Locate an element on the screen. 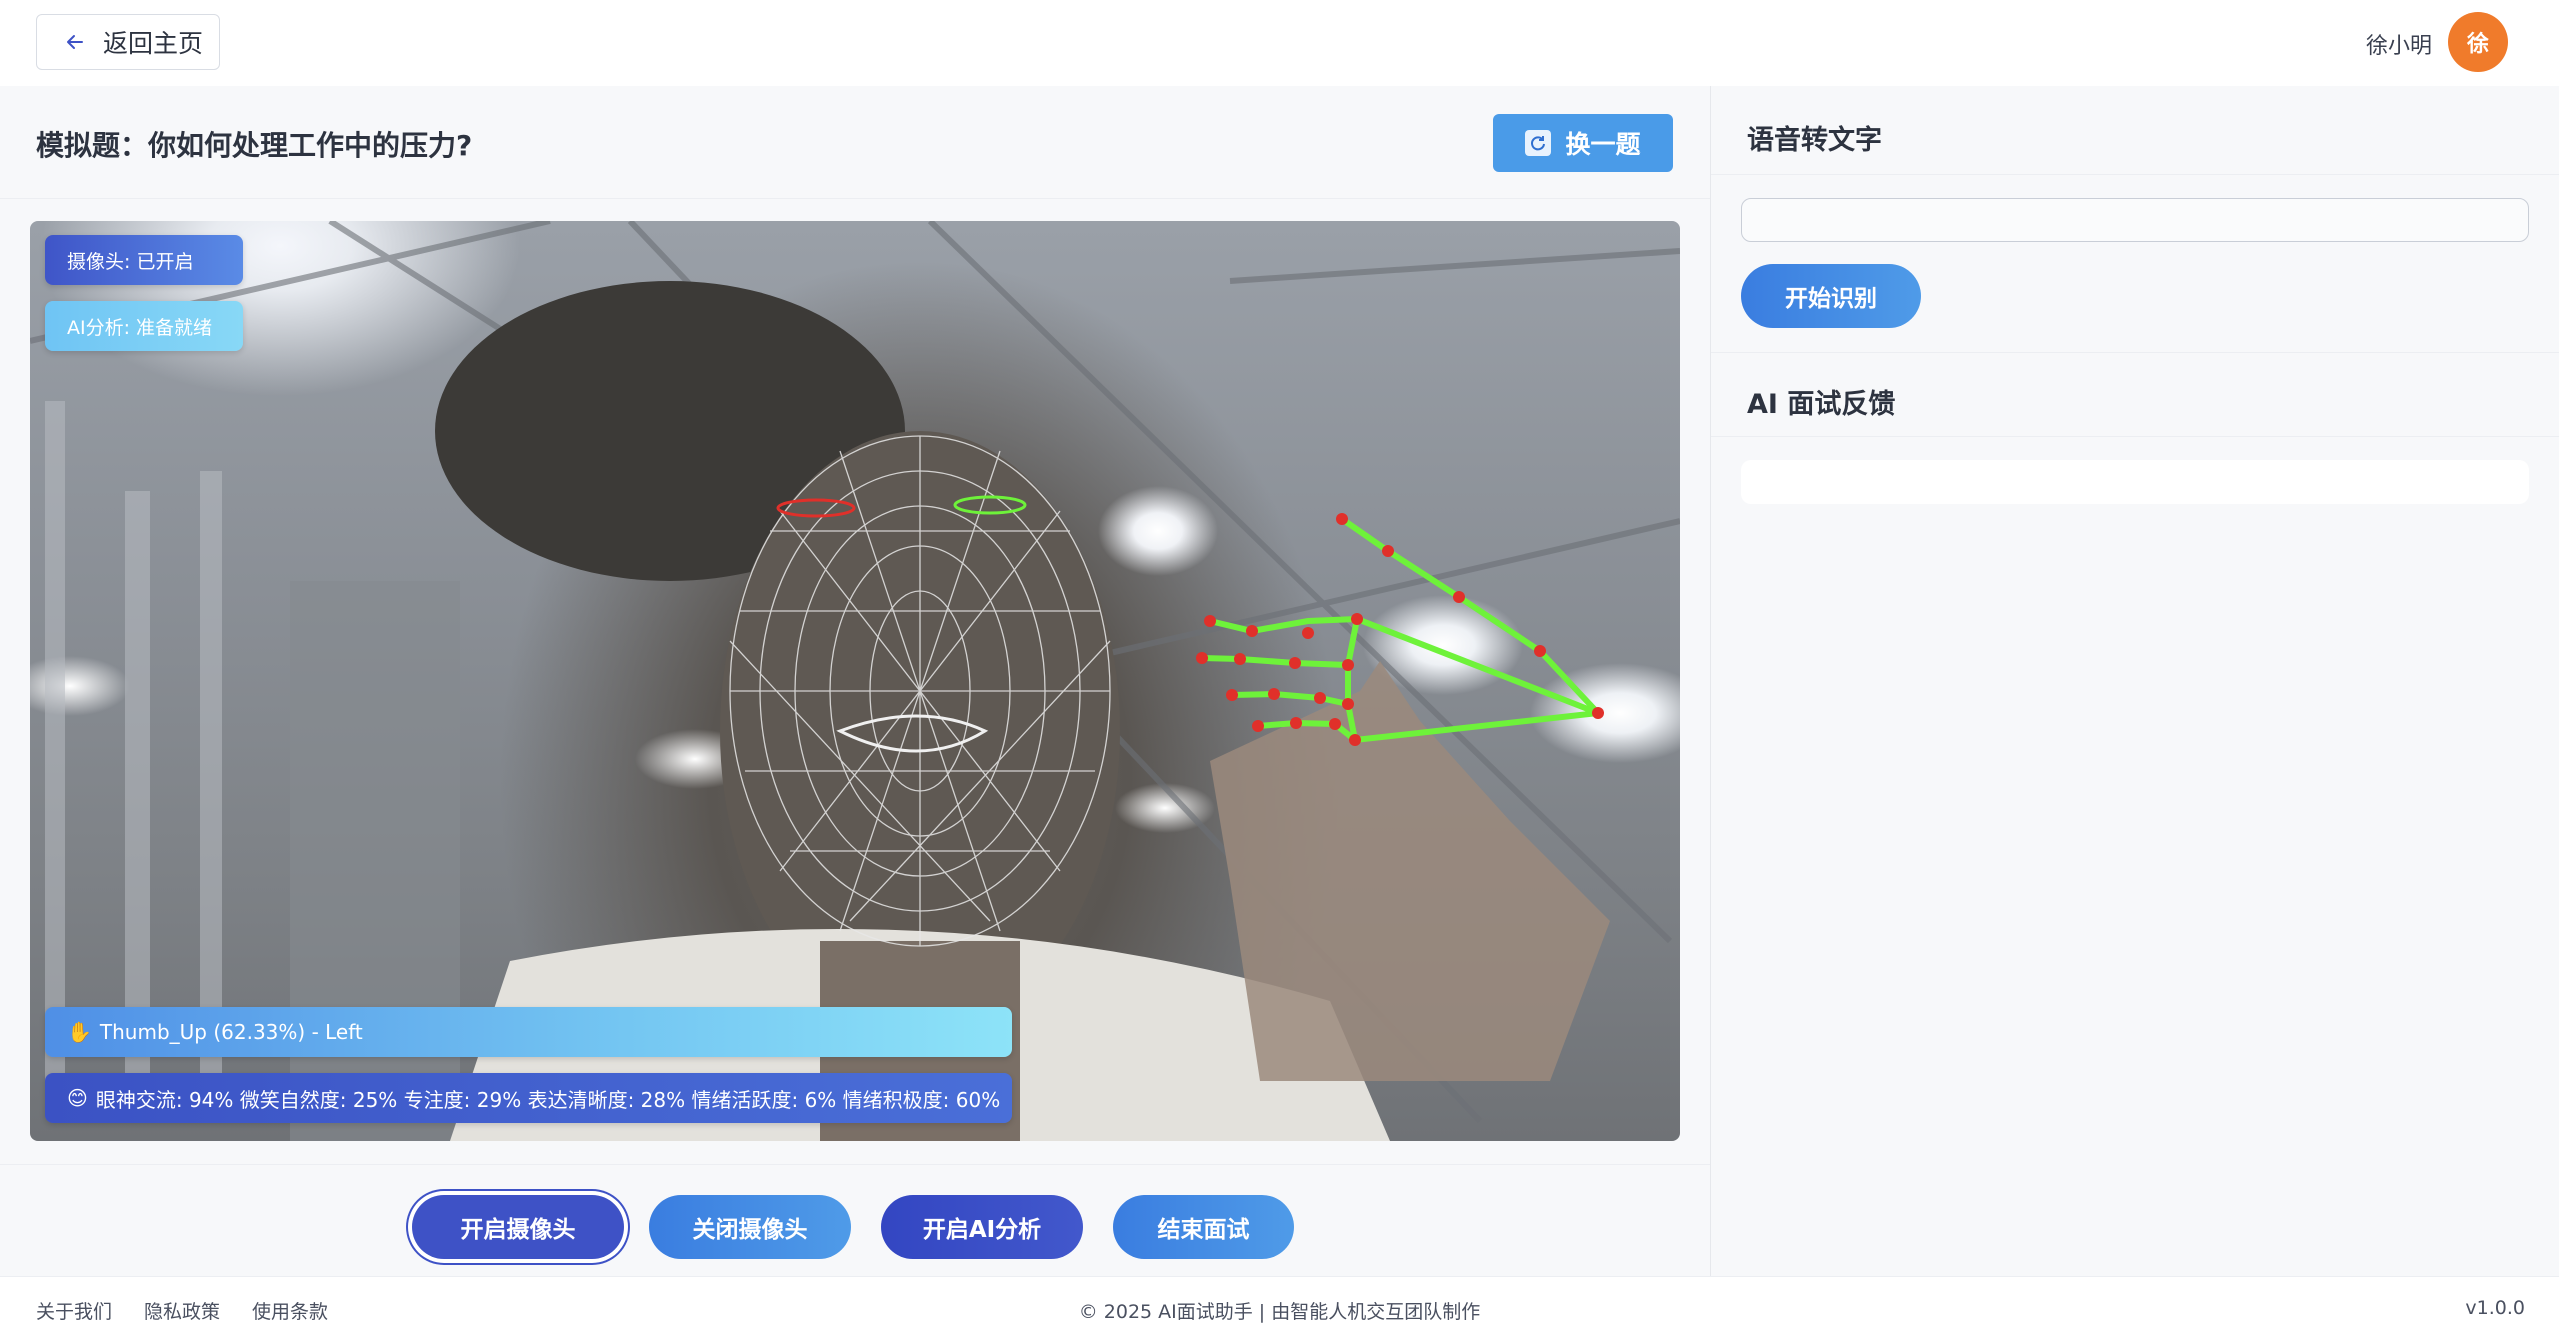 This screenshot has height=1337, width=2559. version-label: v1.0.0 is located at coordinates (2495, 1308).